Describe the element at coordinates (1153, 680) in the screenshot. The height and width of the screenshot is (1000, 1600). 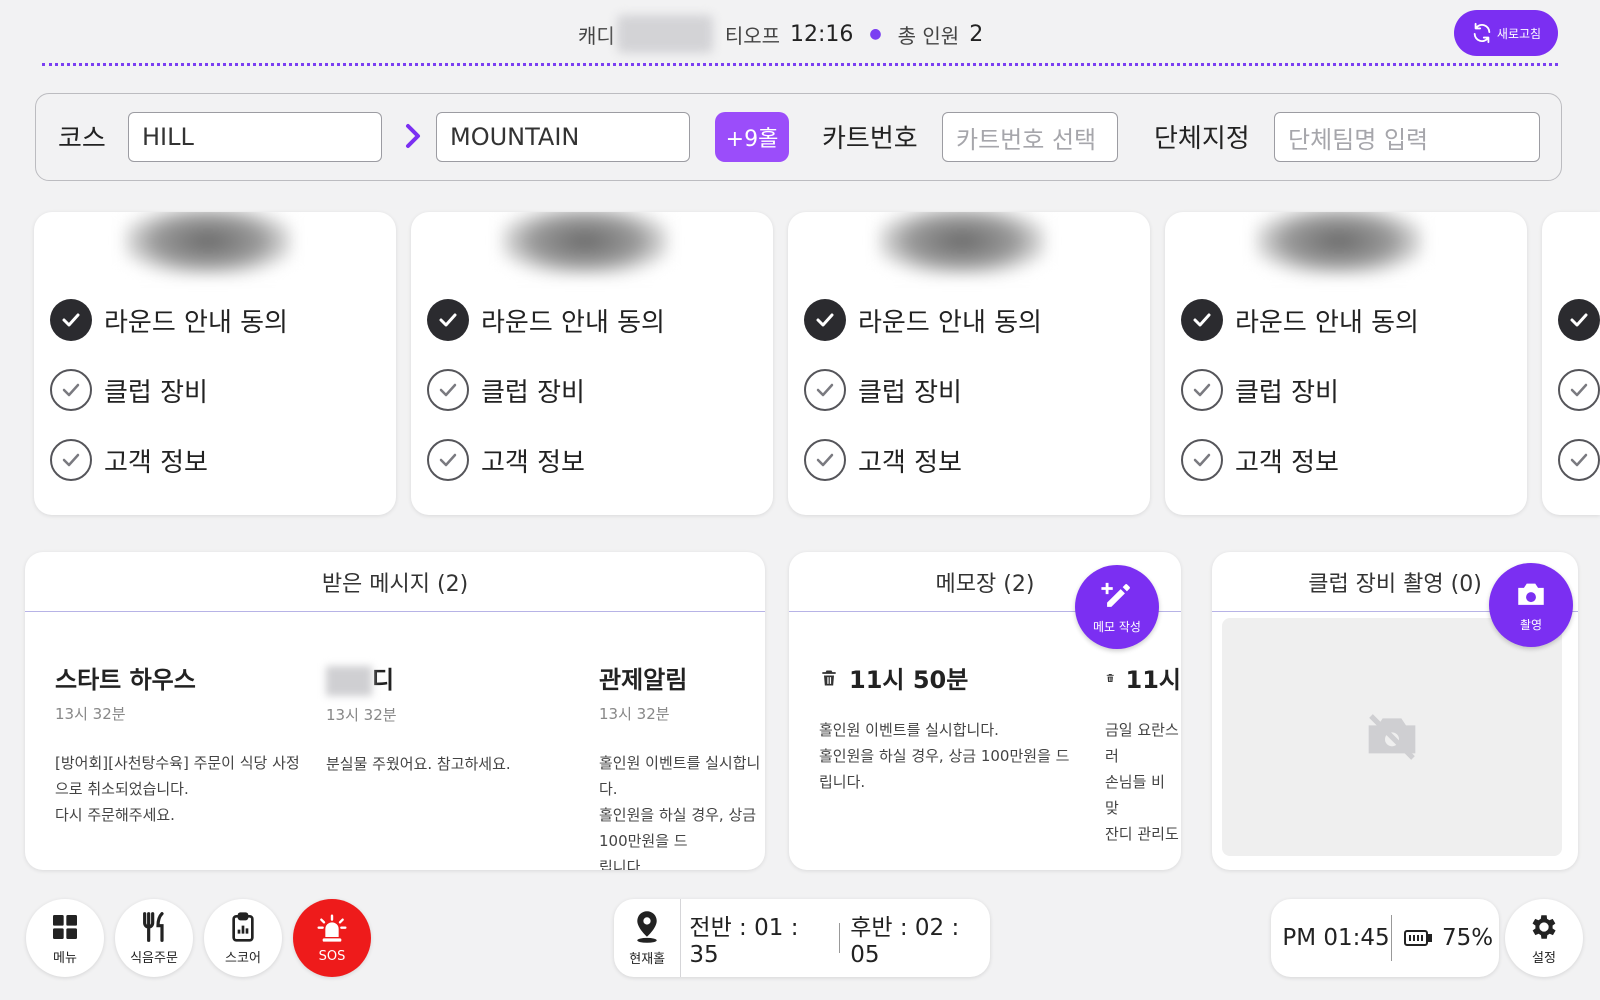
I see `memo-time: 11시` at that location.